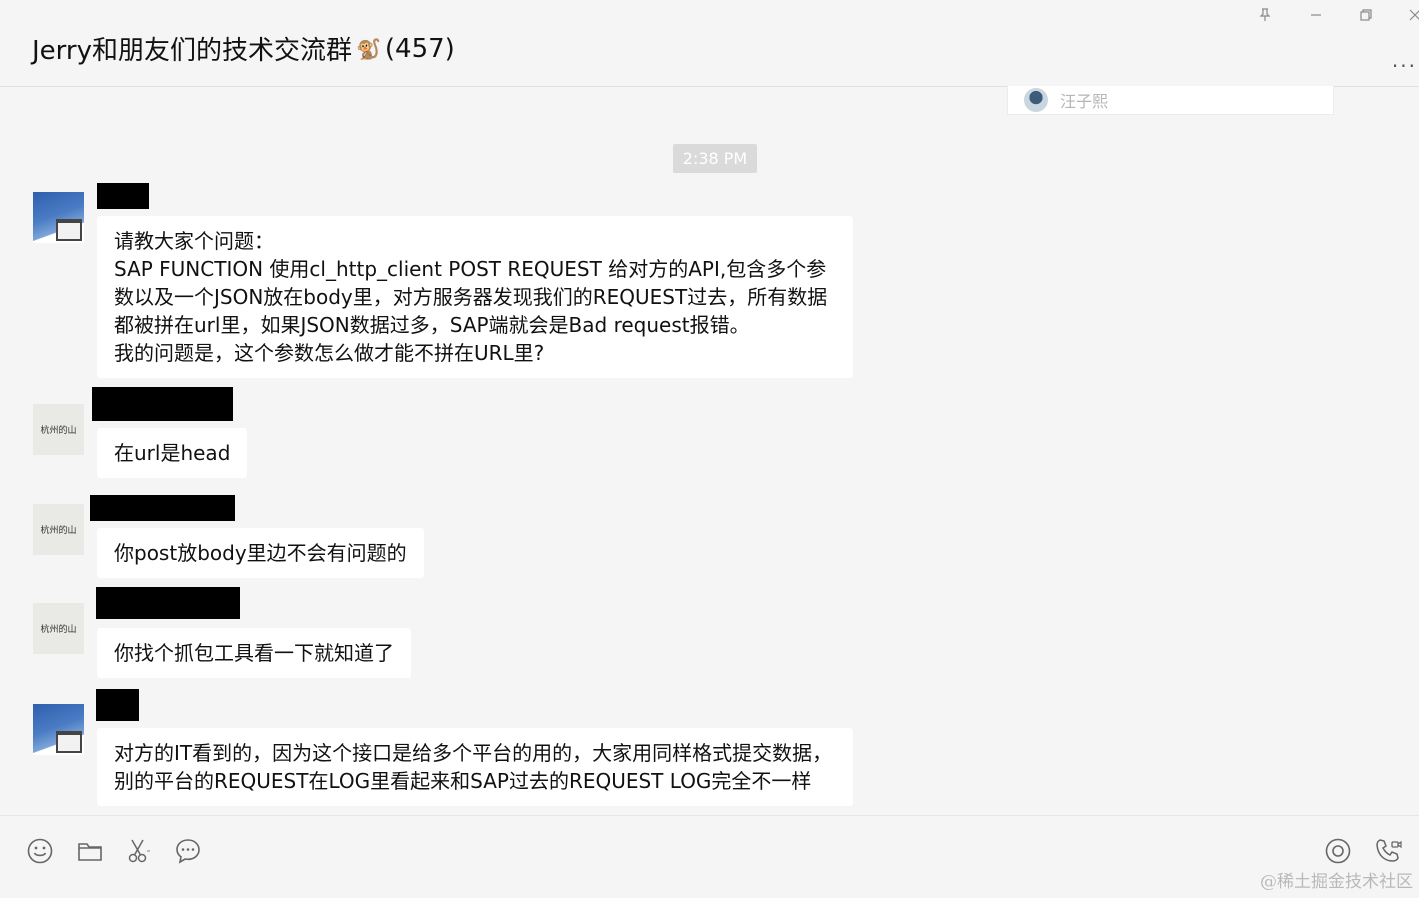 The height and width of the screenshot is (898, 1419). I want to click on minimize-icon, so click(1316, 15).